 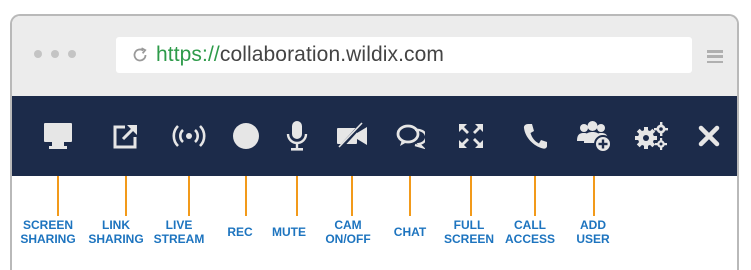 What do you see at coordinates (593, 232) in the screenshot?
I see `label-add-user: ADD USER` at bounding box center [593, 232].